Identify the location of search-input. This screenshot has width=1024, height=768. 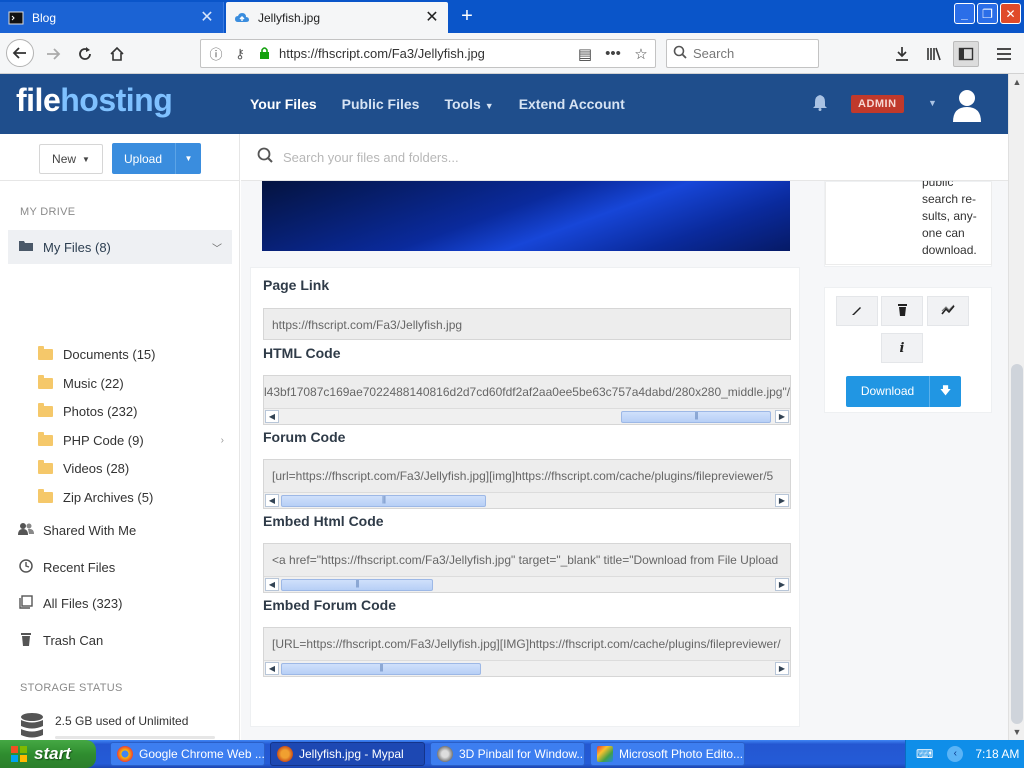
(753, 53).